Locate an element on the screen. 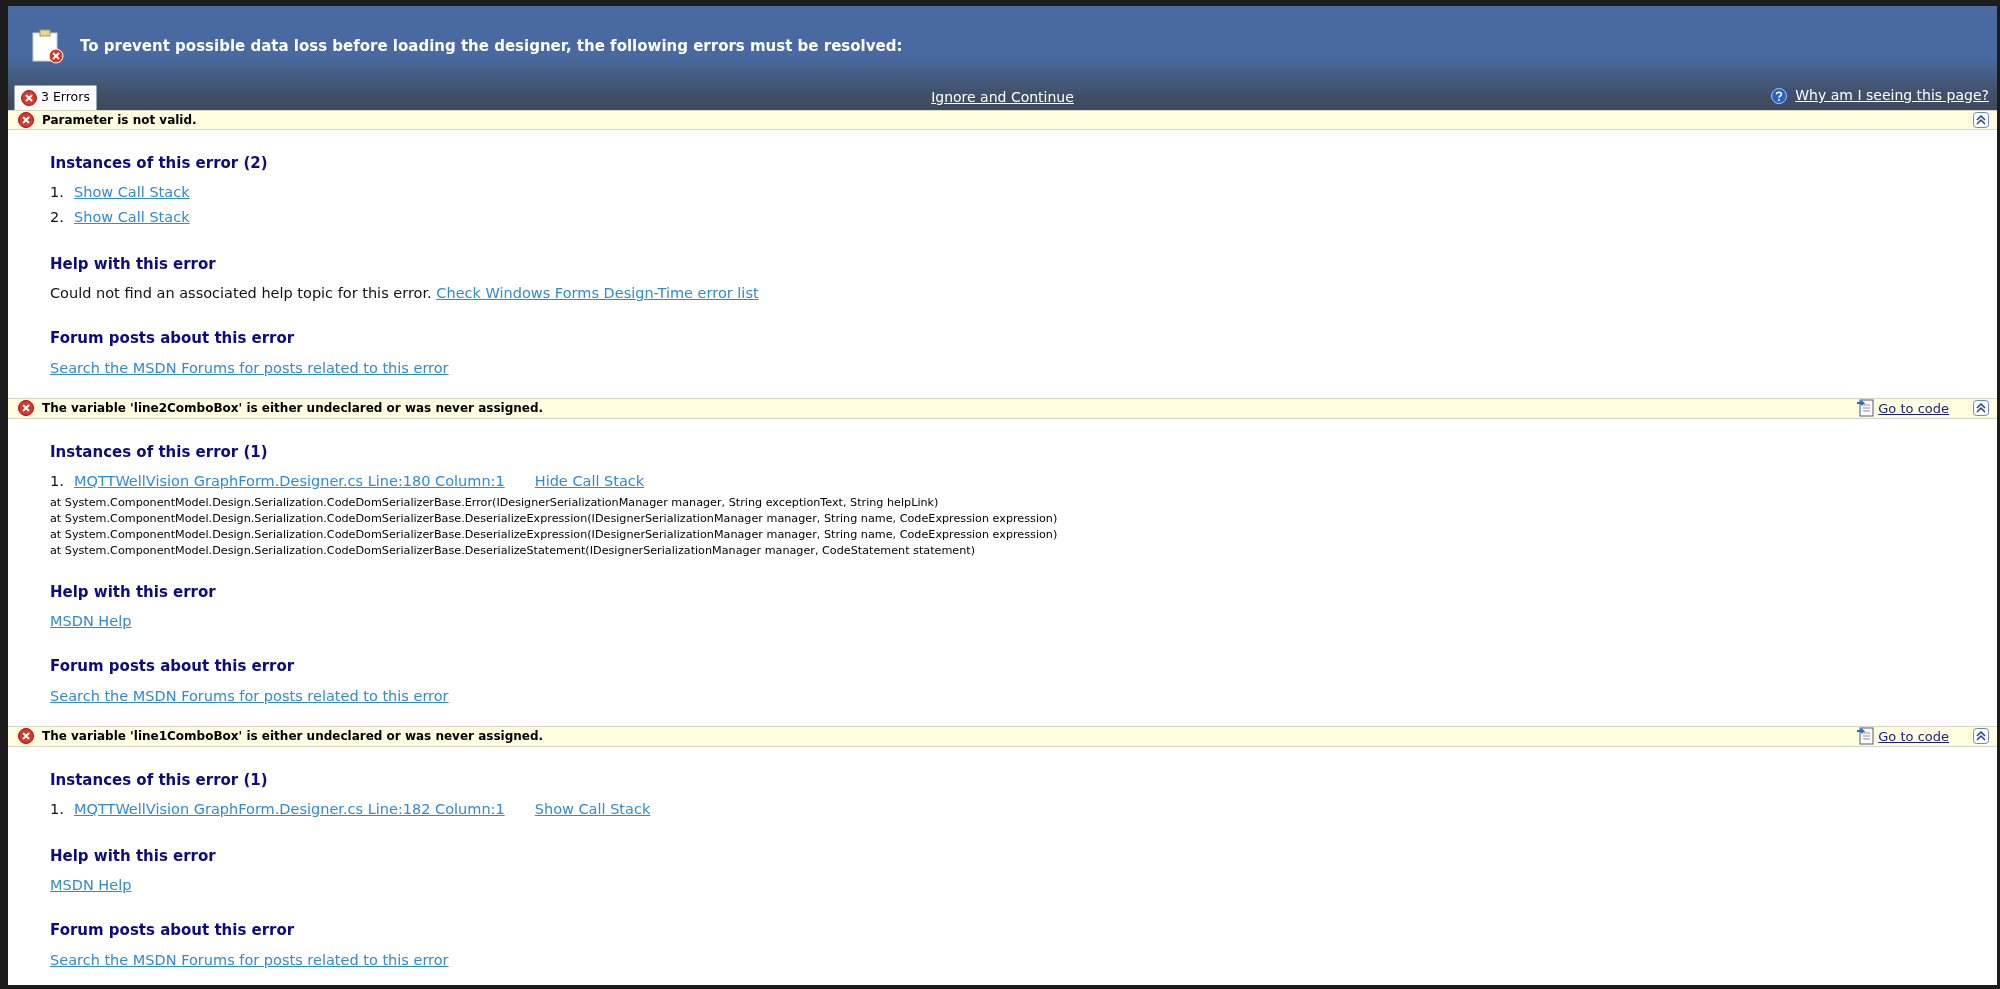  clipboard-error-icon is located at coordinates (47, 46).